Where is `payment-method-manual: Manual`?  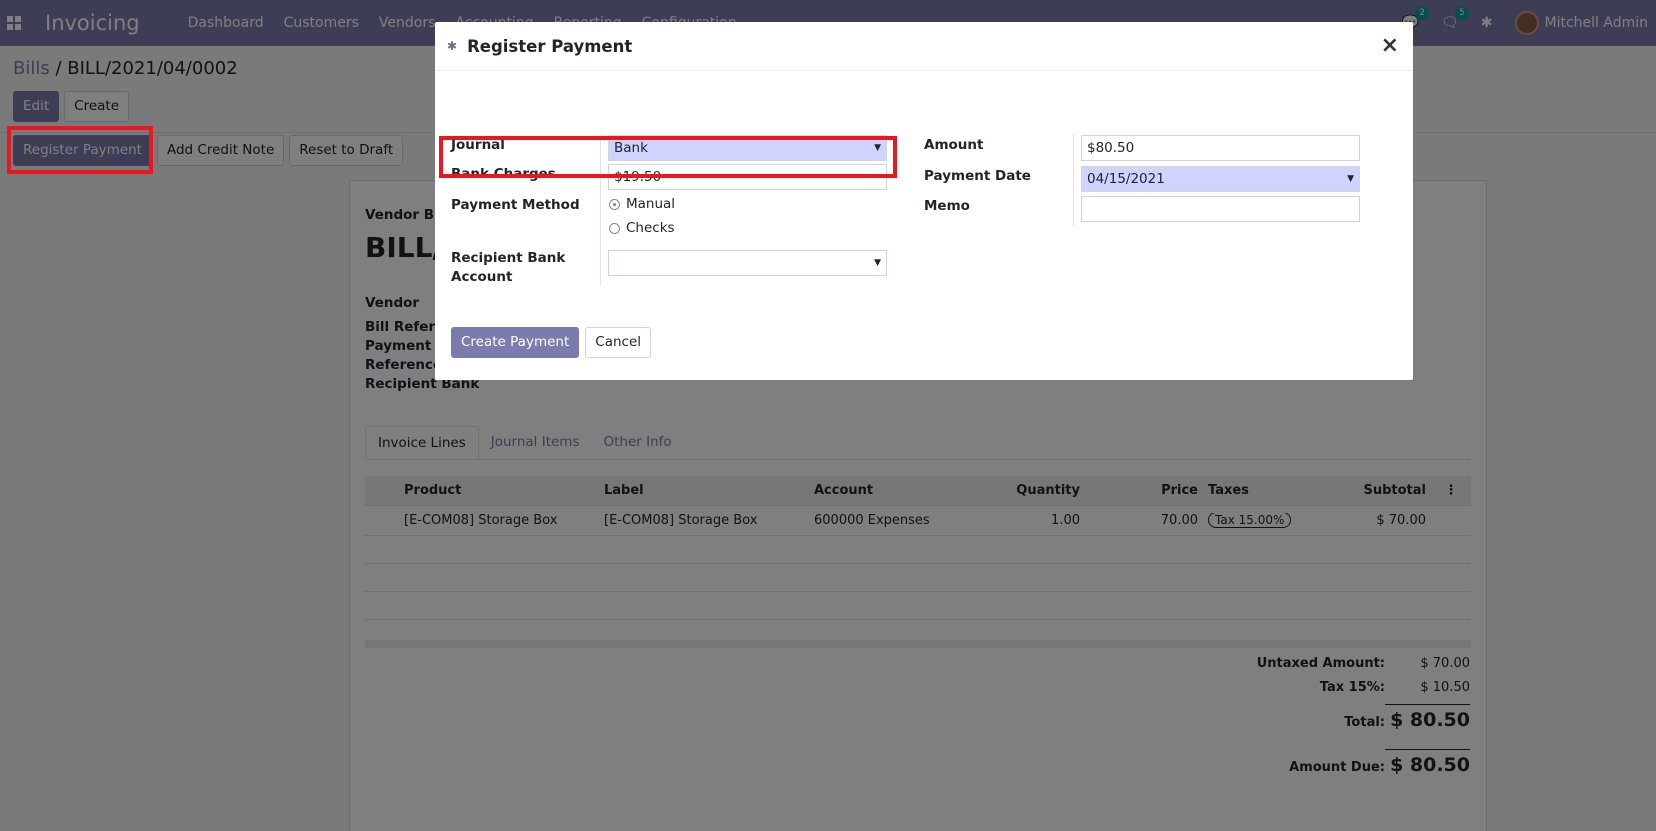 payment-method-manual: Manual is located at coordinates (642, 204).